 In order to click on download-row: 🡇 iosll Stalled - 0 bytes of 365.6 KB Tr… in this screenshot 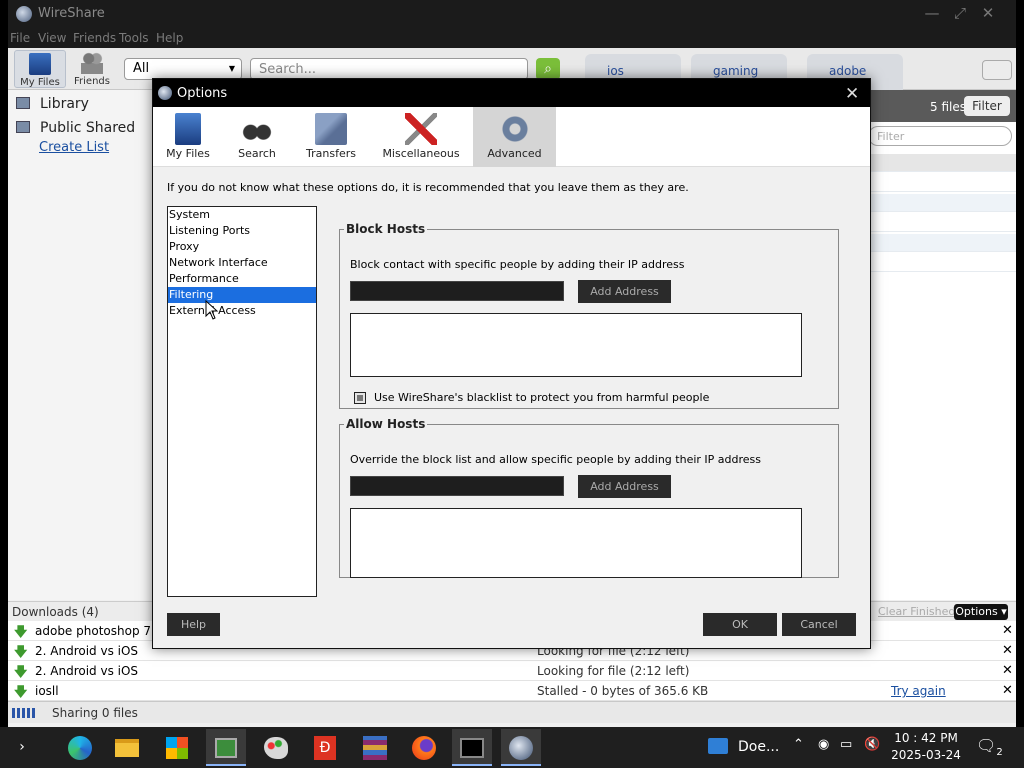, I will do `click(512, 691)`.